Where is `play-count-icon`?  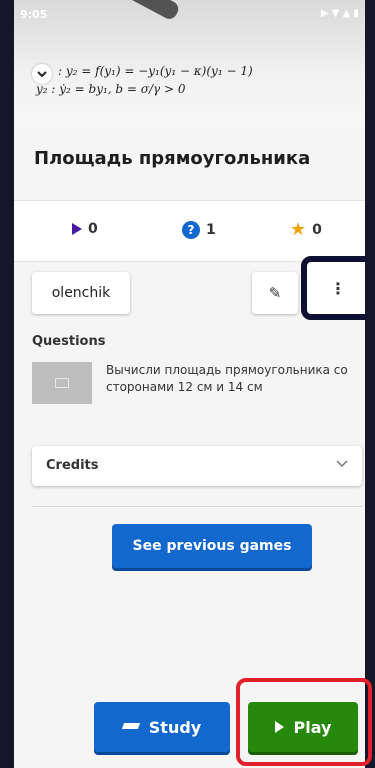 play-count-icon is located at coordinates (77, 229).